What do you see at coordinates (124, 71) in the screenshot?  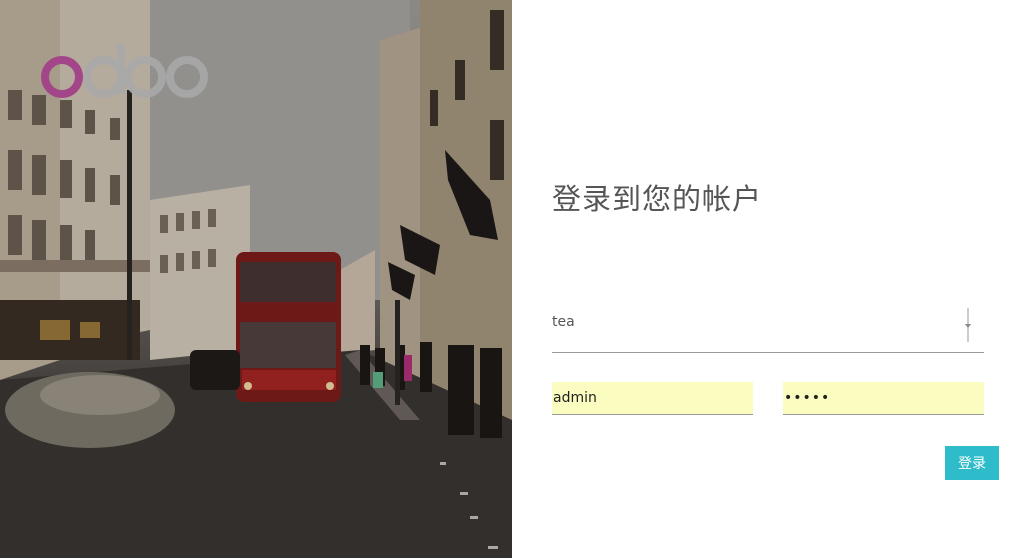 I see `odoo-logo-icon` at bounding box center [124, 71].